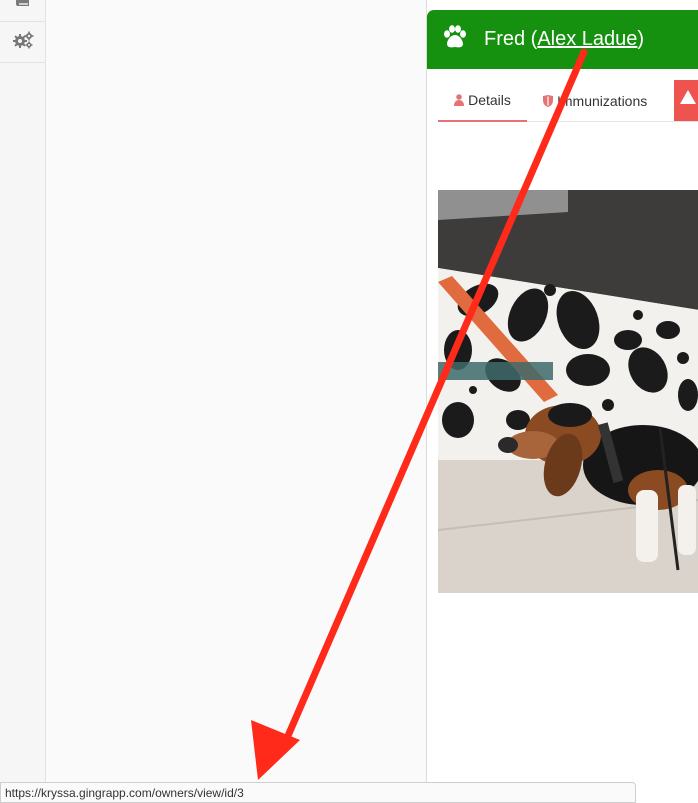  Describe the element at coordinates (23, 401) in the screenshot. I see `sidebar` at that location.